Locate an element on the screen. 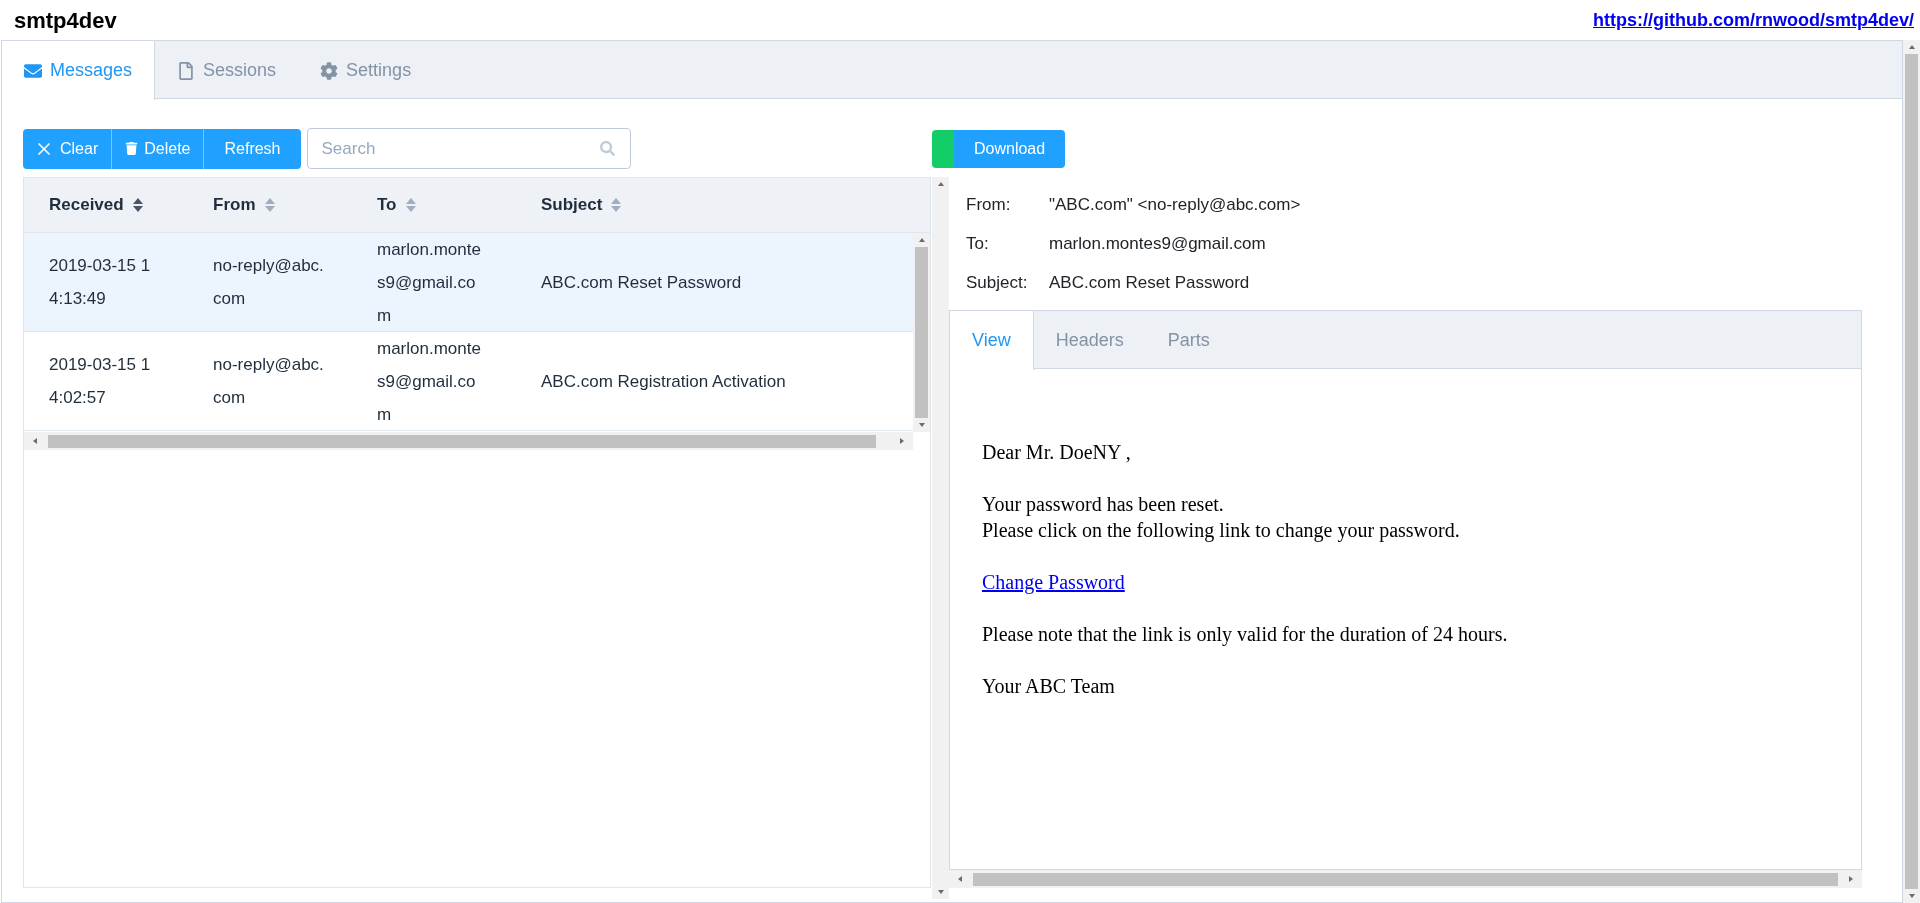 The width and height of the screenshot is (1920, 903). trash-icon is located at coordinates (132, 148).